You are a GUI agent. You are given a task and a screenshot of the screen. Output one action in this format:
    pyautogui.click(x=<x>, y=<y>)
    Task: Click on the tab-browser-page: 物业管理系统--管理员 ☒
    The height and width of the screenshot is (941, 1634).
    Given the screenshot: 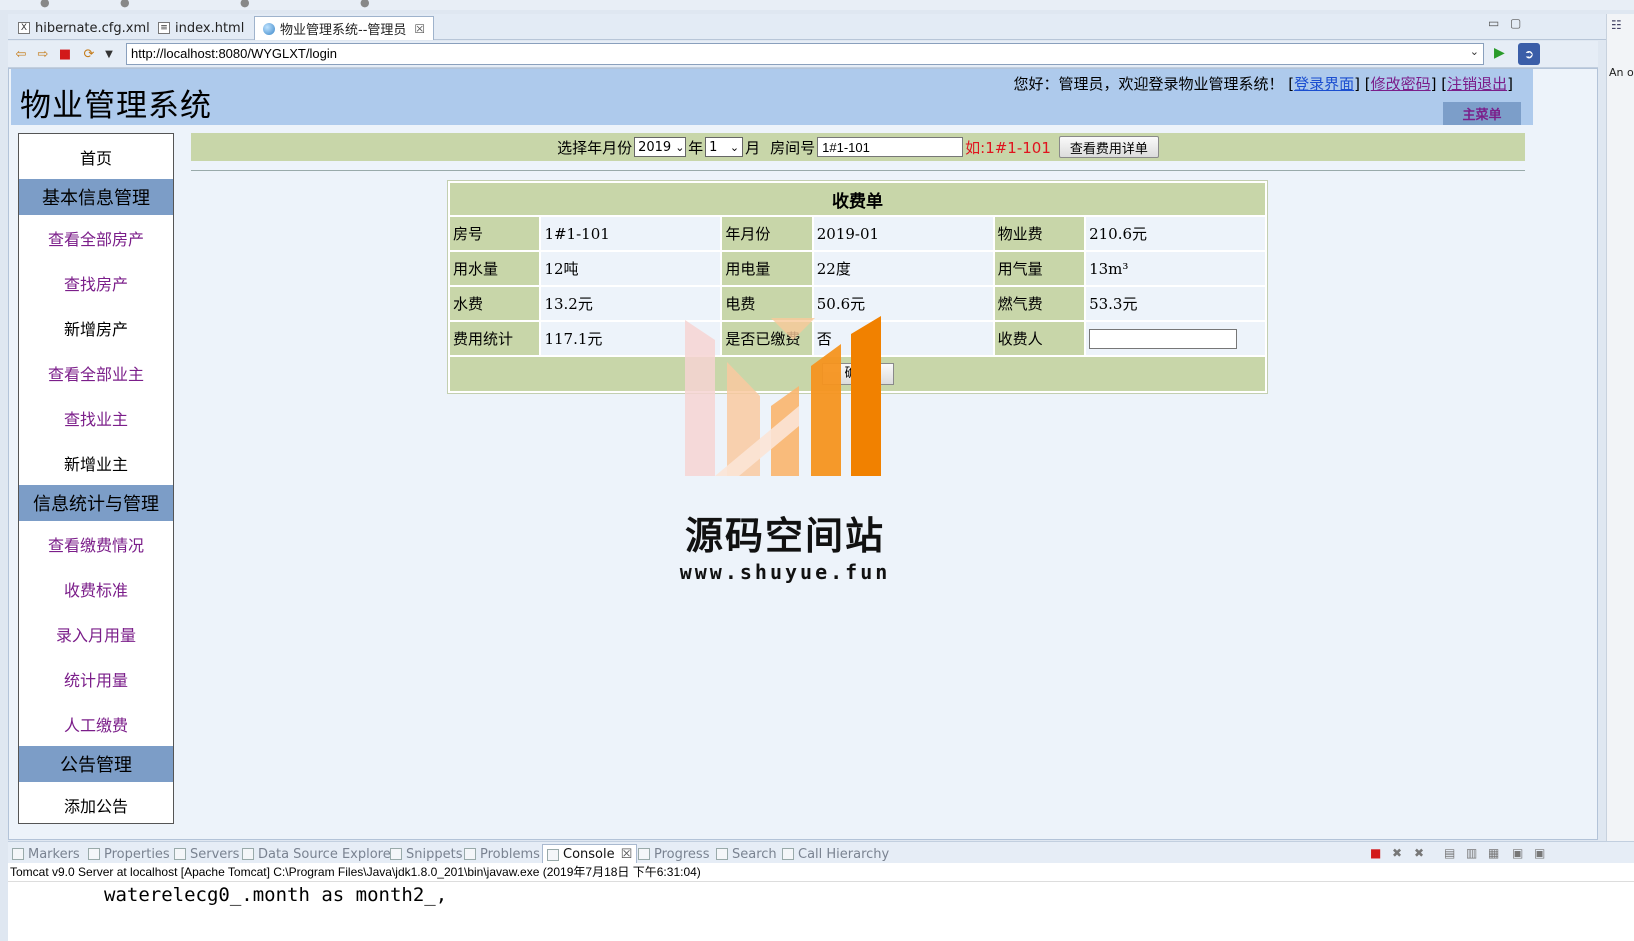 What is the action you would take?
    pyautogui.click(x=344, y=28)
    